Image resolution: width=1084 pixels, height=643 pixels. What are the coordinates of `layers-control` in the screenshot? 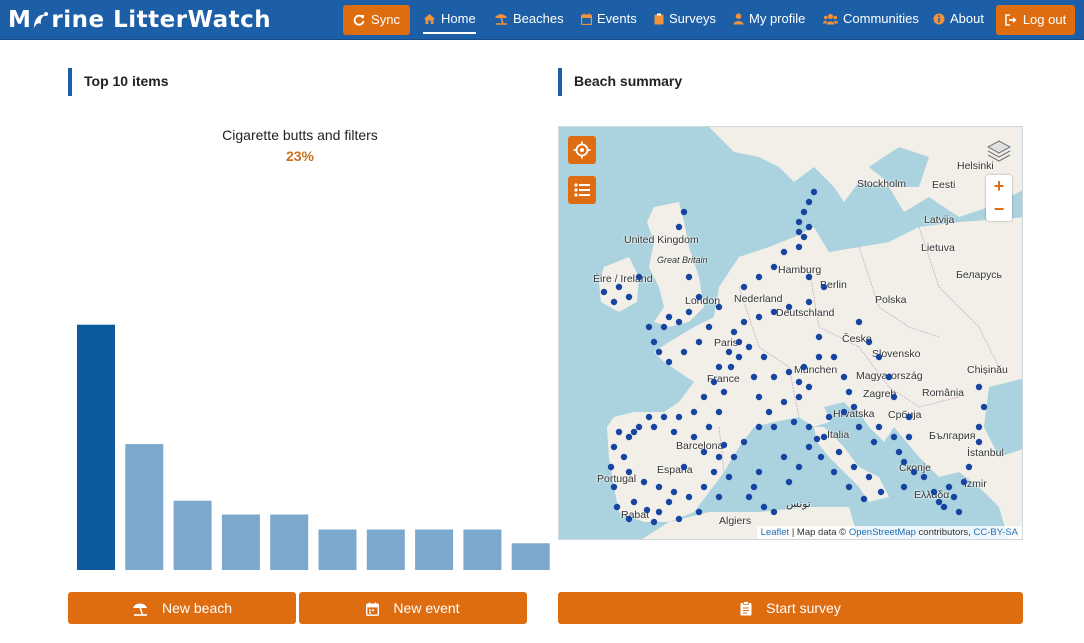 It's located at (999, 151).